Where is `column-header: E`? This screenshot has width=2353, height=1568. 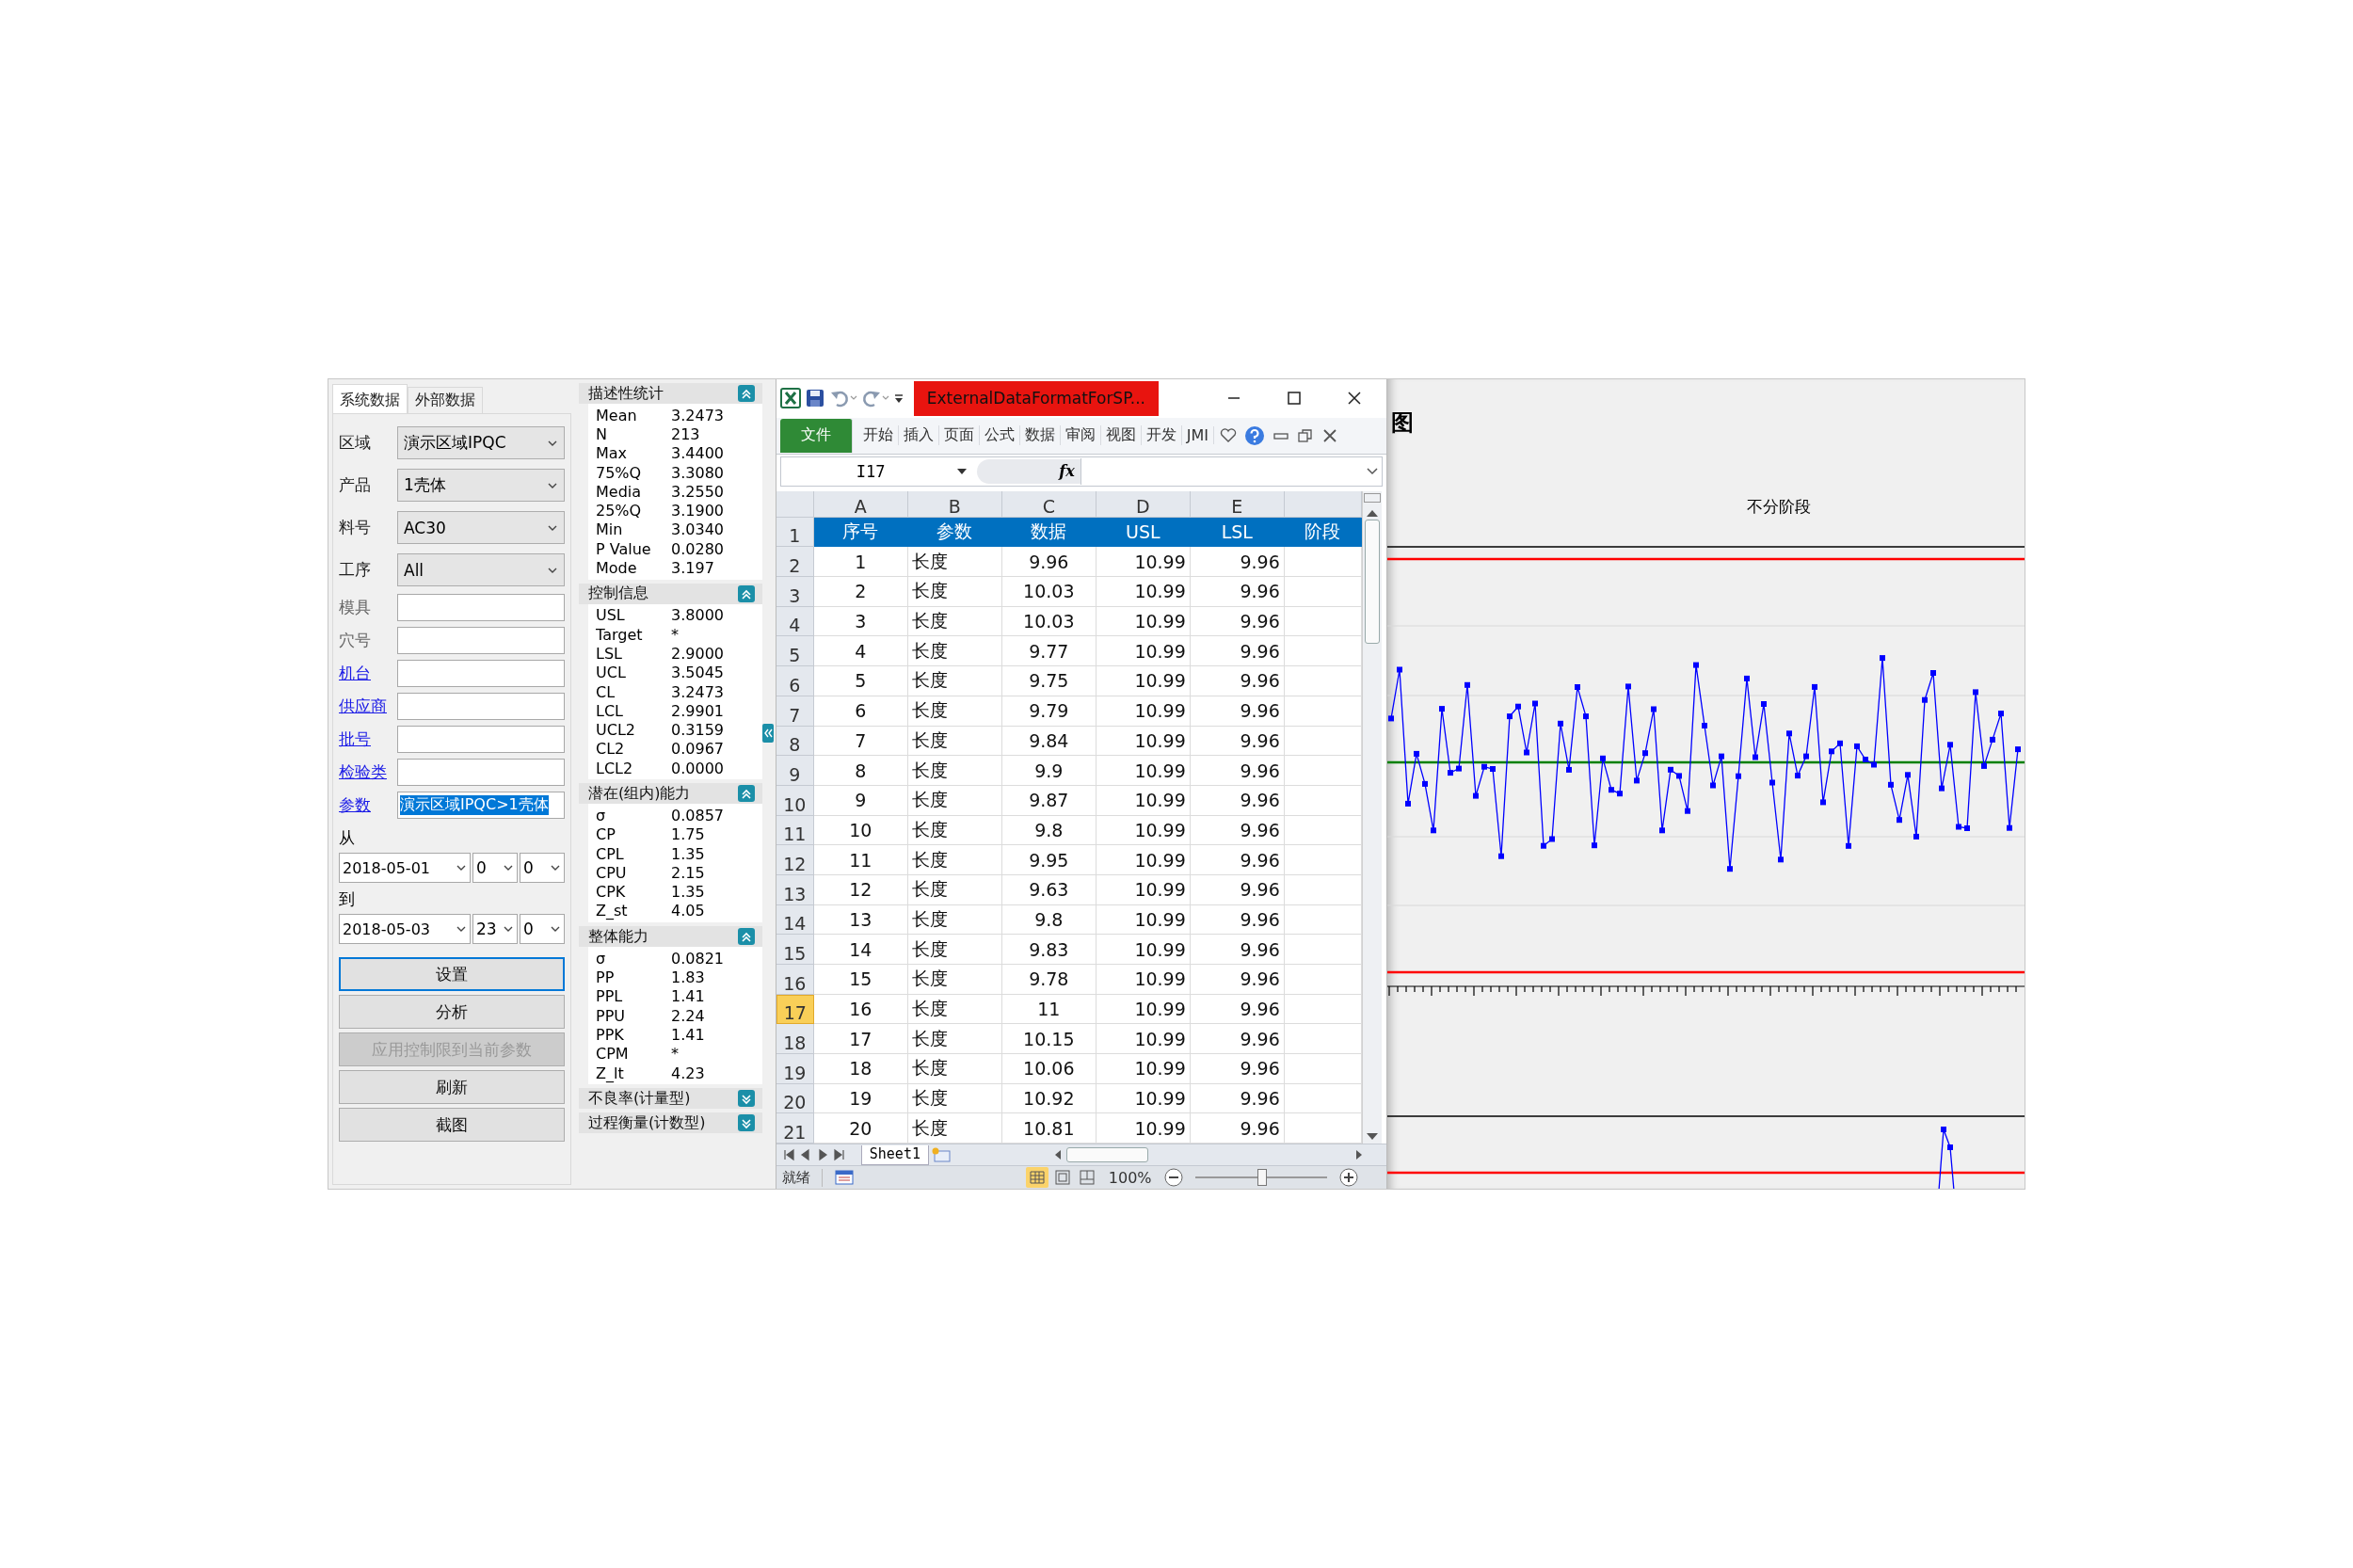
column-header: E is located at coordinates (1237, 504).